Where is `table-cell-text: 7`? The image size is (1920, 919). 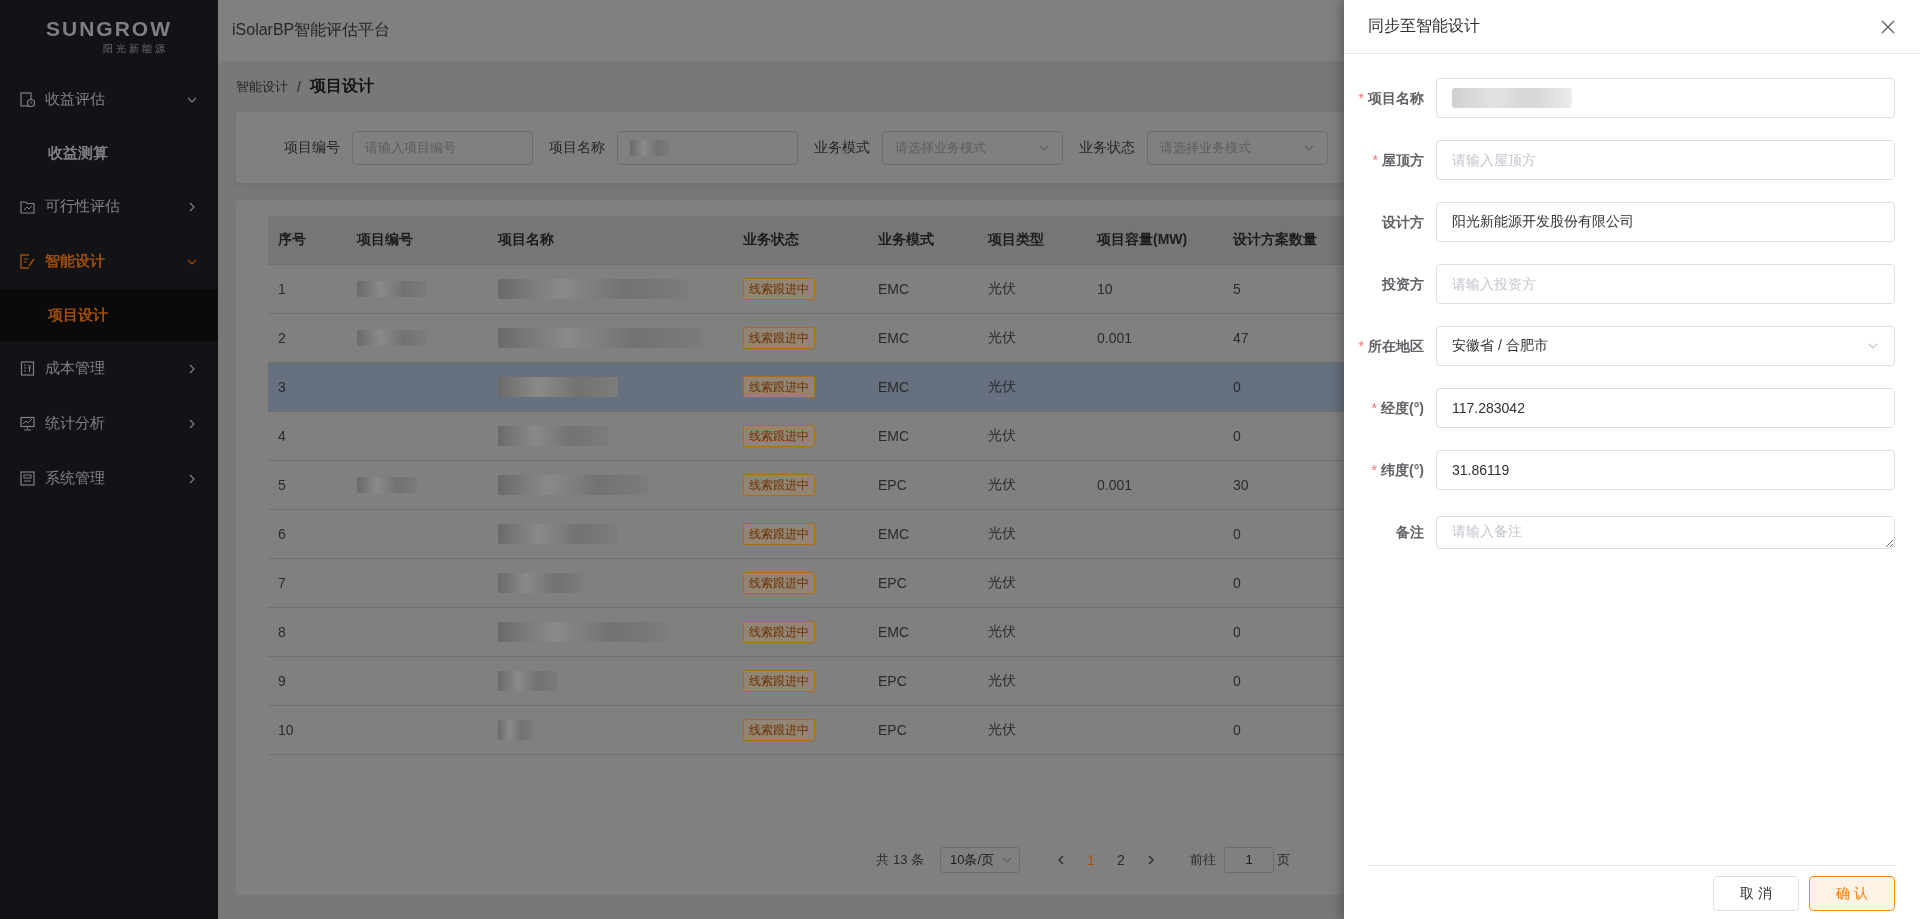
table-cell-text: 7 is located at coordinates (282, 583).